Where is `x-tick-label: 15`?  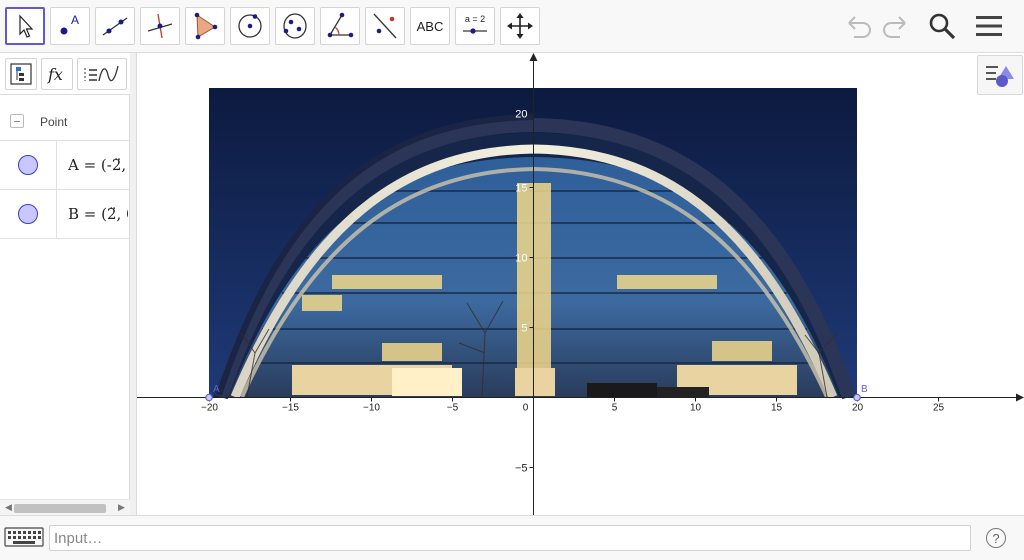
x-tick-label: 15 is located at coordinates (777, 408).